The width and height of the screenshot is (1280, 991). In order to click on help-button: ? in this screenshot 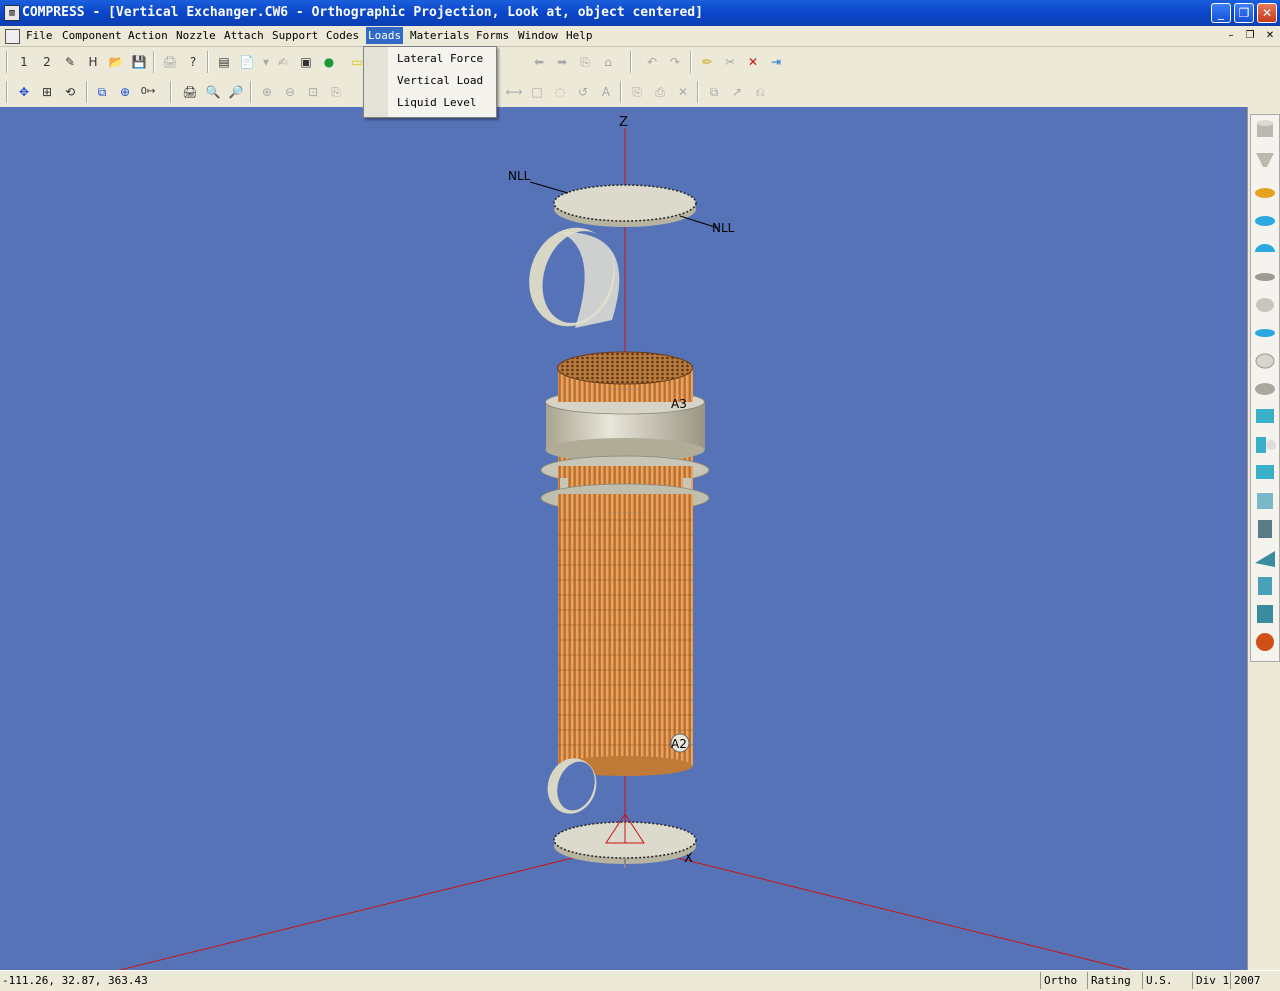, I will do `click(193, 62)`.